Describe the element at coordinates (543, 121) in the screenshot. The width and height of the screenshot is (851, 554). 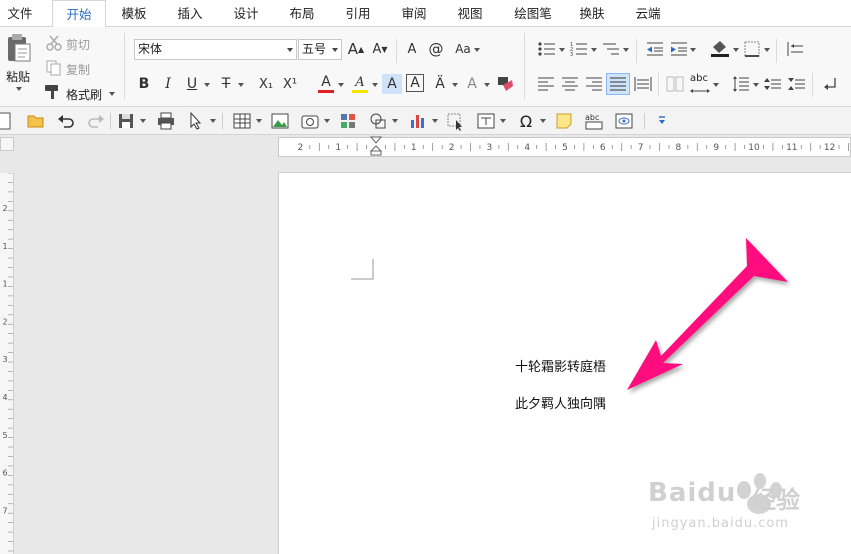
I see `symbol-dropdown-icon` at that location.